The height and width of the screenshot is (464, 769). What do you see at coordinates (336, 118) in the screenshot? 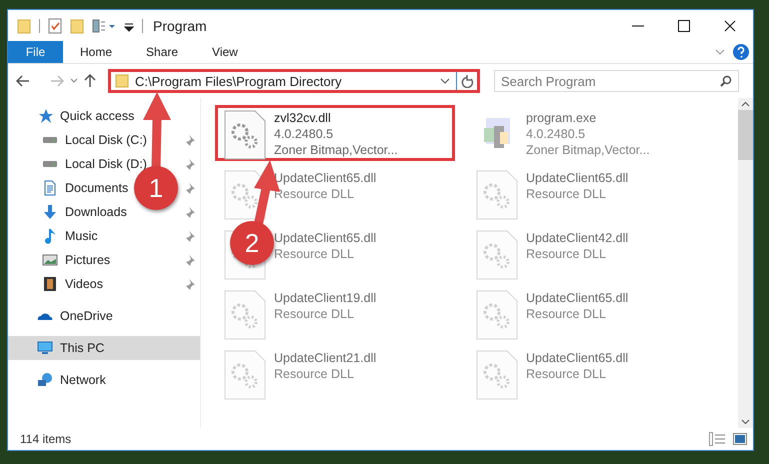
I see `file-name: zvl32cv.dll` at bounding box center [336, 118].